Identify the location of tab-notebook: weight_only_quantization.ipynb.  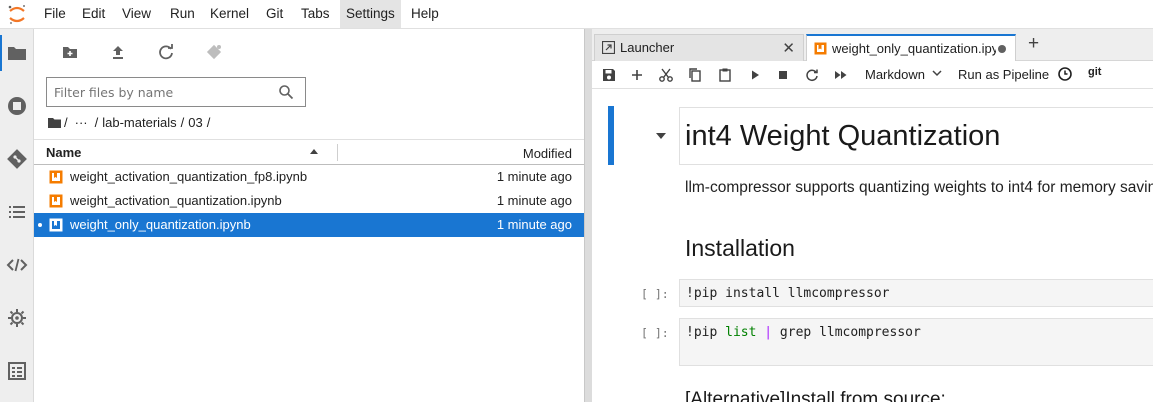
(911, 48).